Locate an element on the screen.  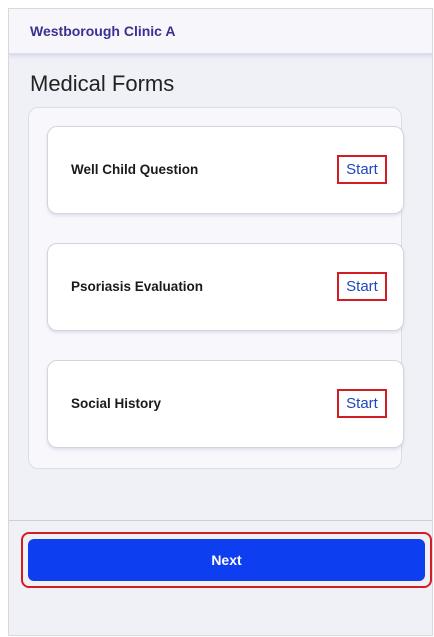
form-name: Well Child Question is located at coordinates (135, 169).